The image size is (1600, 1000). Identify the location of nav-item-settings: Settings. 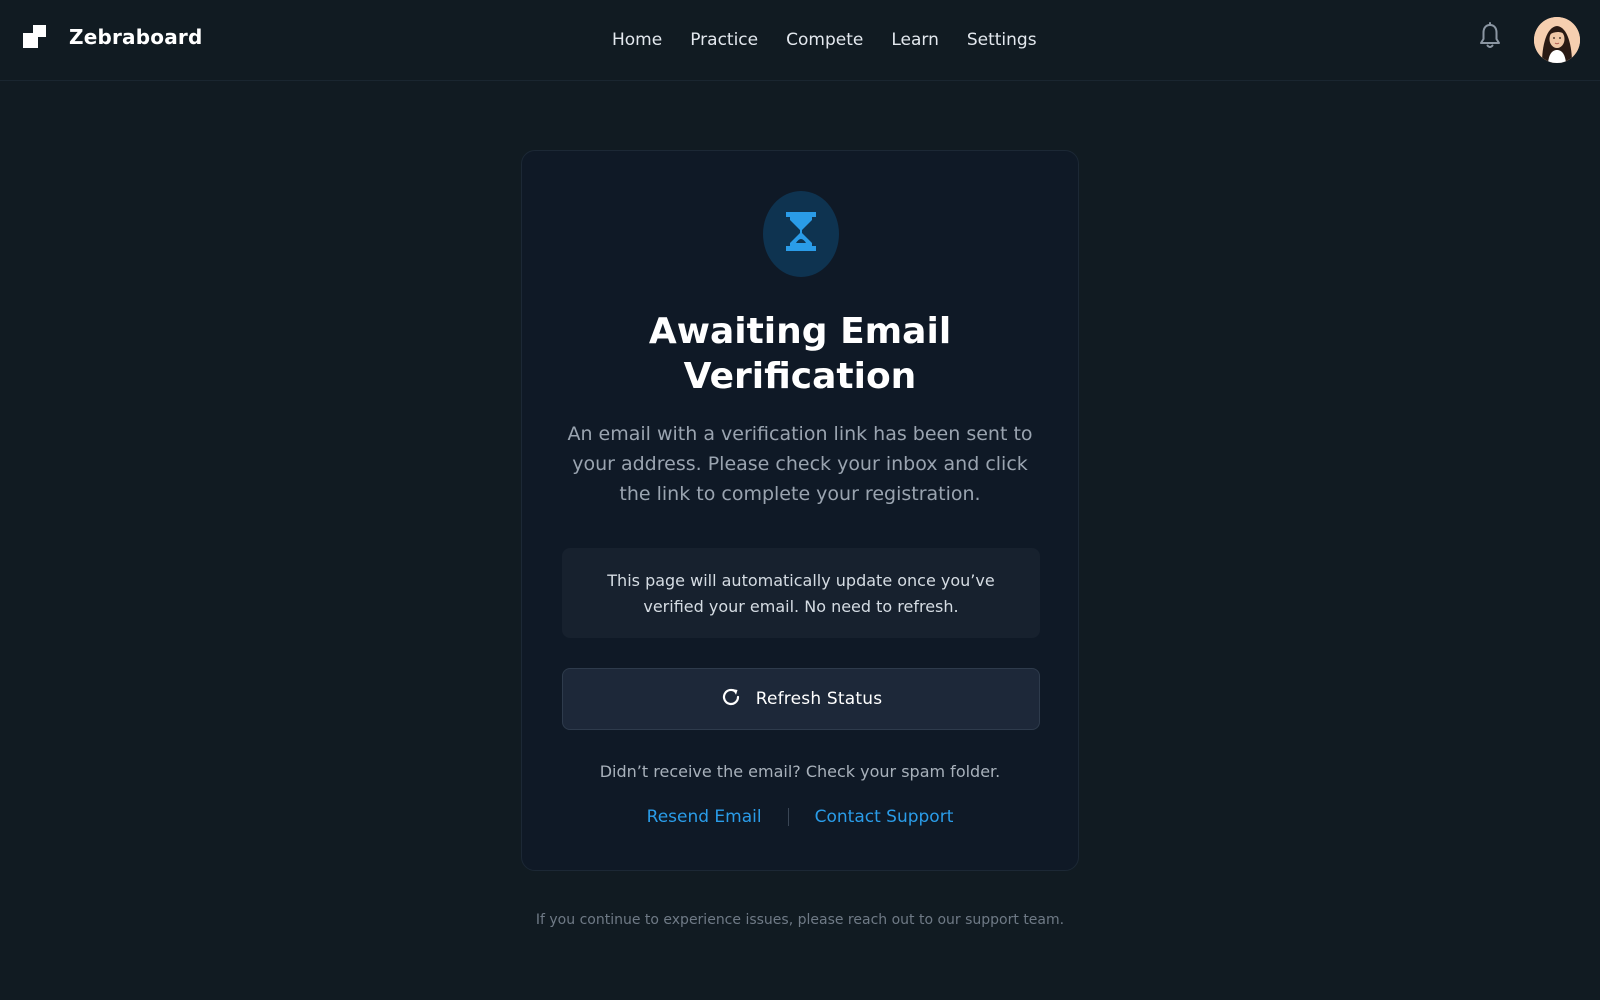
(1002, 40).